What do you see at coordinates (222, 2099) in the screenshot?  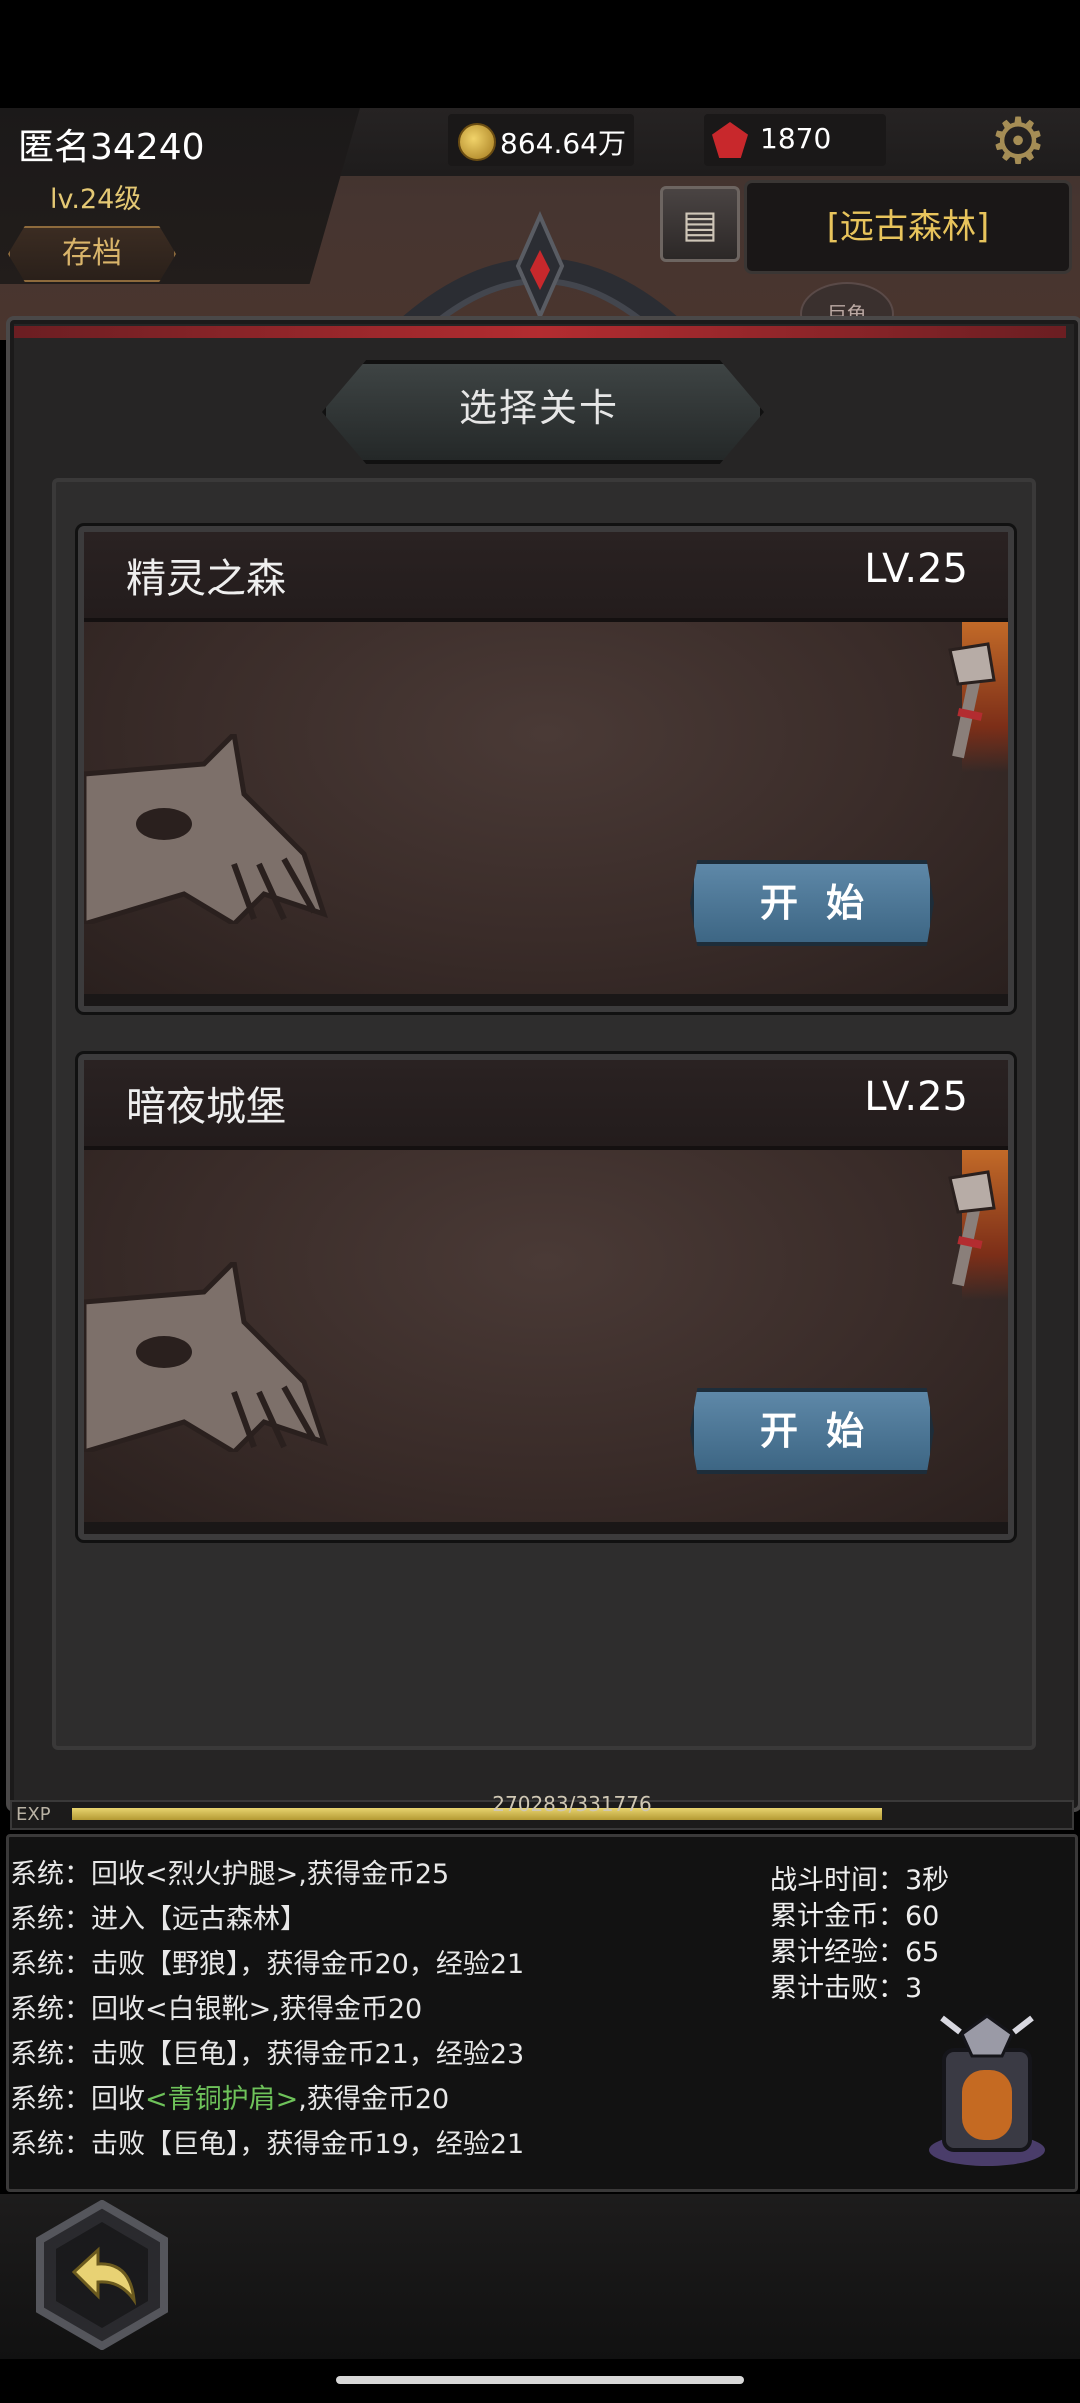 I see `log-item-name: <青铜护肩>` at bounding box center [222, 2099].